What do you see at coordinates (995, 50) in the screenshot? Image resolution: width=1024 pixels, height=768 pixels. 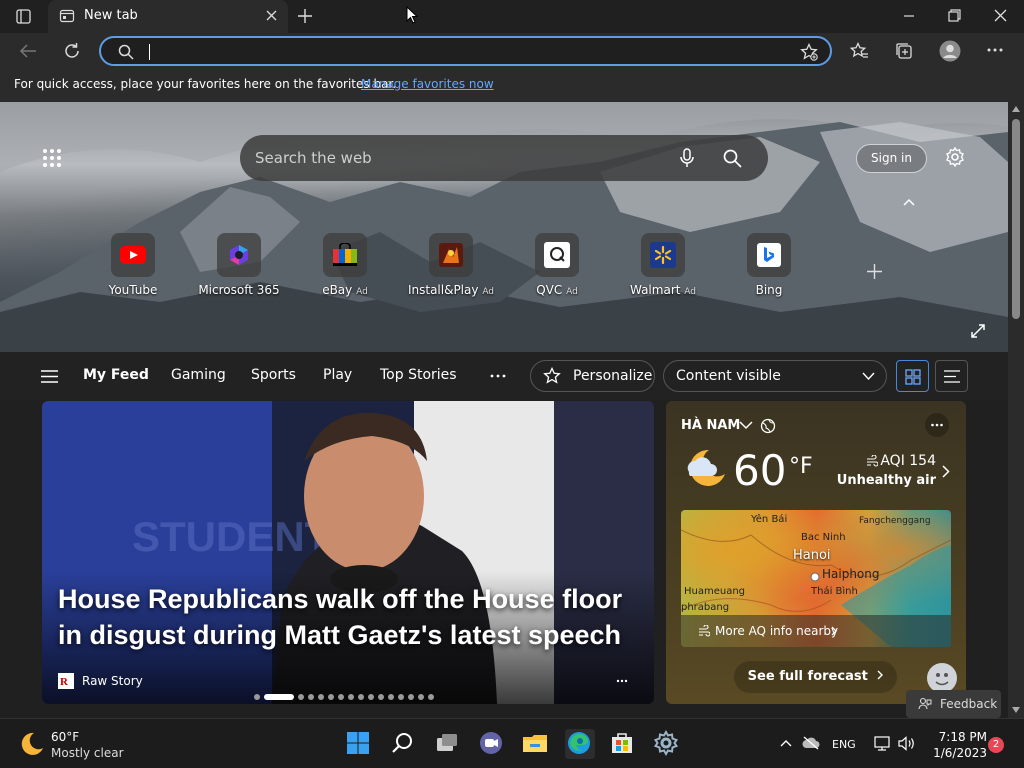 I see `more-options-icon` at bounding box center [995, 50].